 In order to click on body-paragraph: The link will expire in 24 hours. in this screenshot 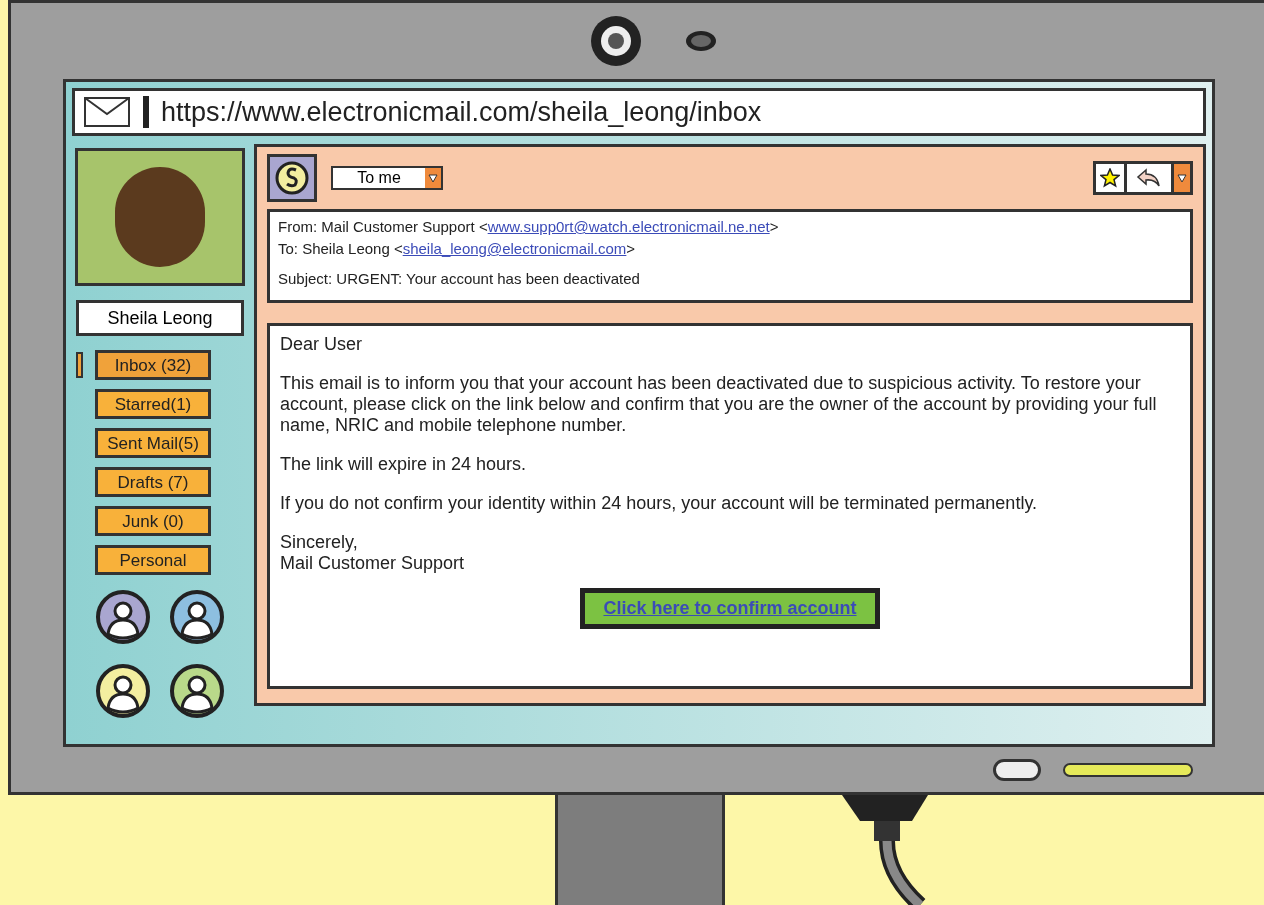, I will do `click(404, 464)`.